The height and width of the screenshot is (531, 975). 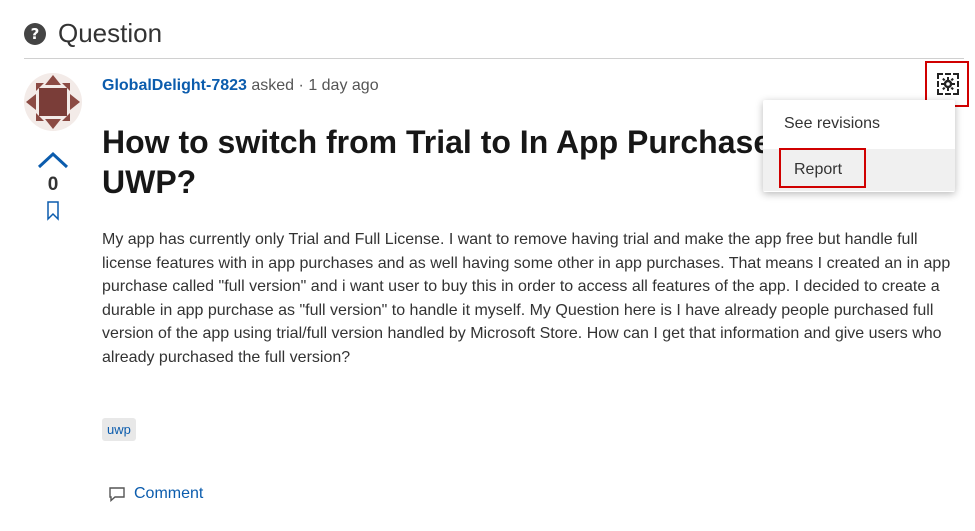 I want to click on gear-icon, so click(x=948, y=84).